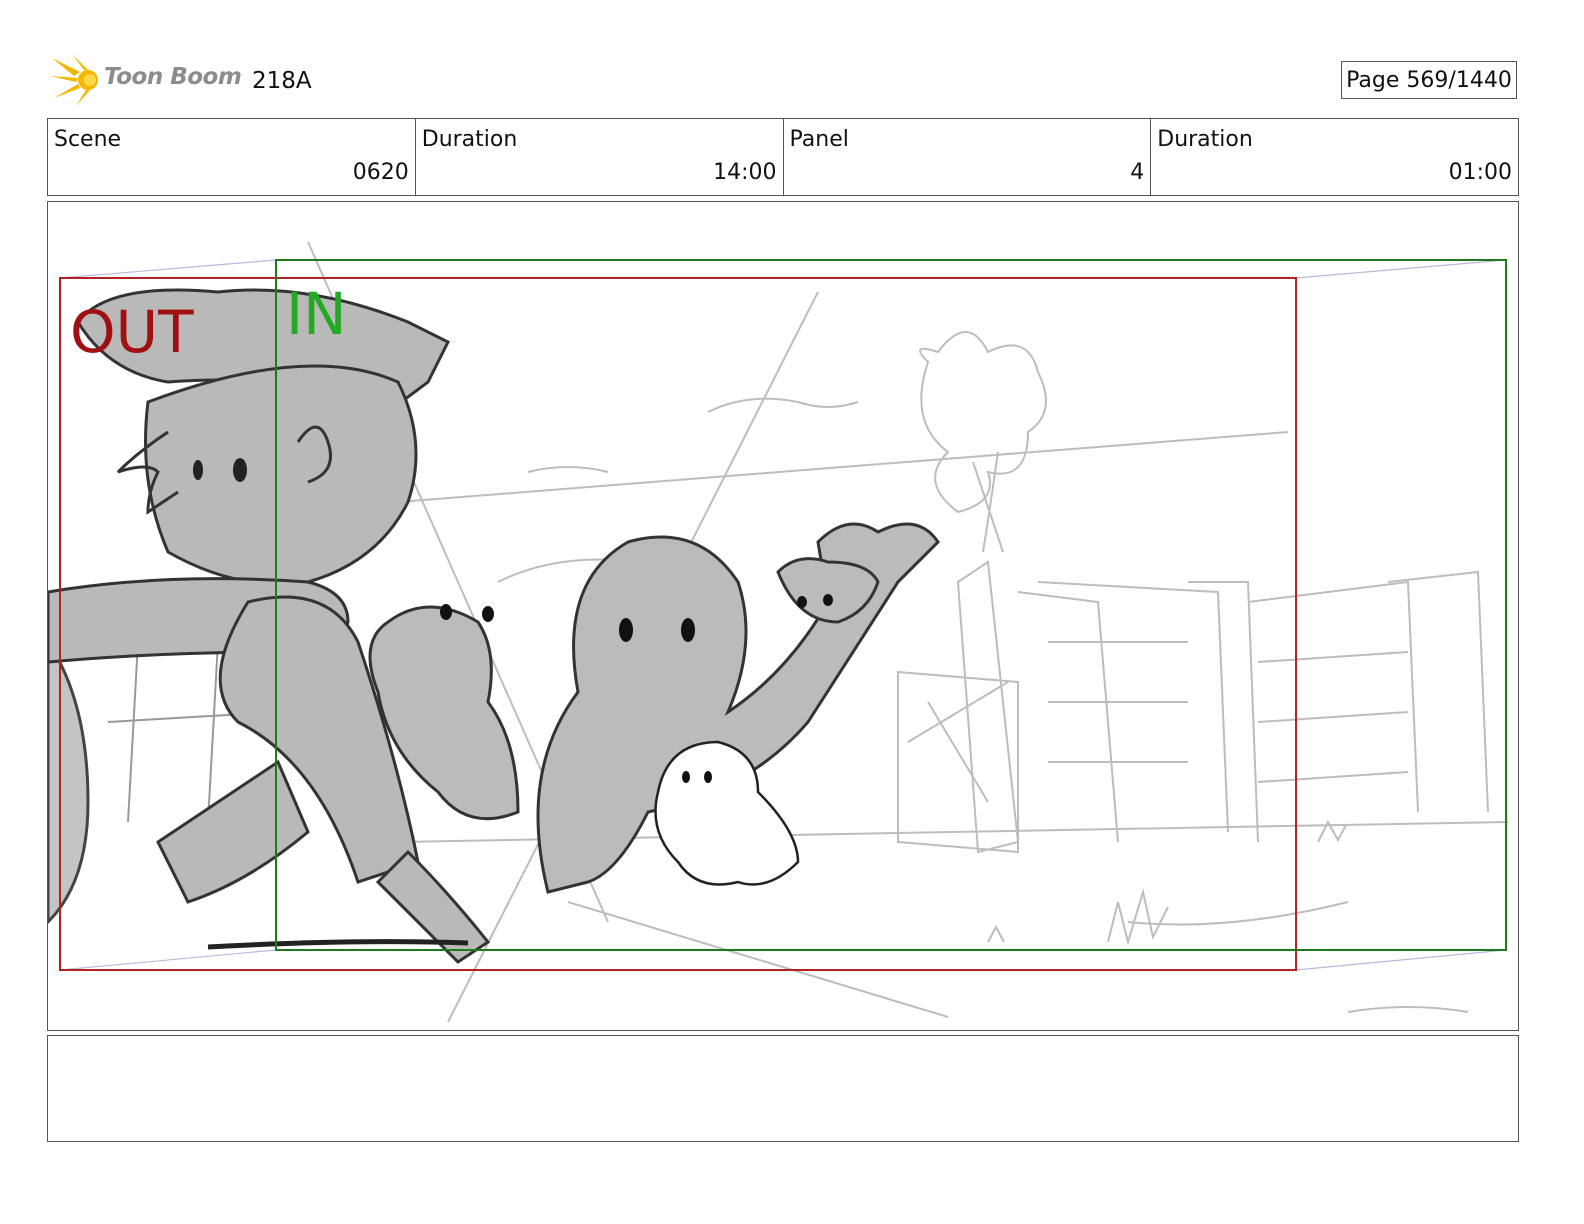  What do you see at coordinates (1334, 157) in the screenshot?
I see `panel-duration-cell: Duration 01:00` at bounding box center [1334, 157].